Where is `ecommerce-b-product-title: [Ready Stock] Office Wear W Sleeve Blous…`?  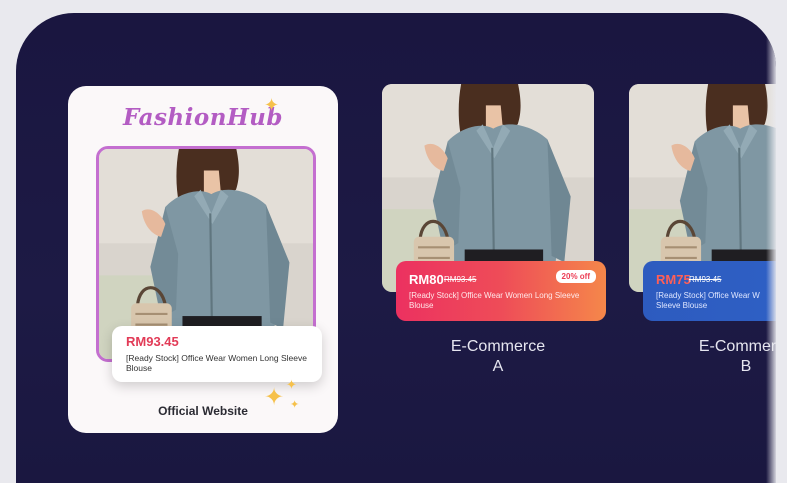
ecommerce-b-product-title: [Ready Stock] Office Wear W Sleeve Blous… is located at coordinates (708, 300).